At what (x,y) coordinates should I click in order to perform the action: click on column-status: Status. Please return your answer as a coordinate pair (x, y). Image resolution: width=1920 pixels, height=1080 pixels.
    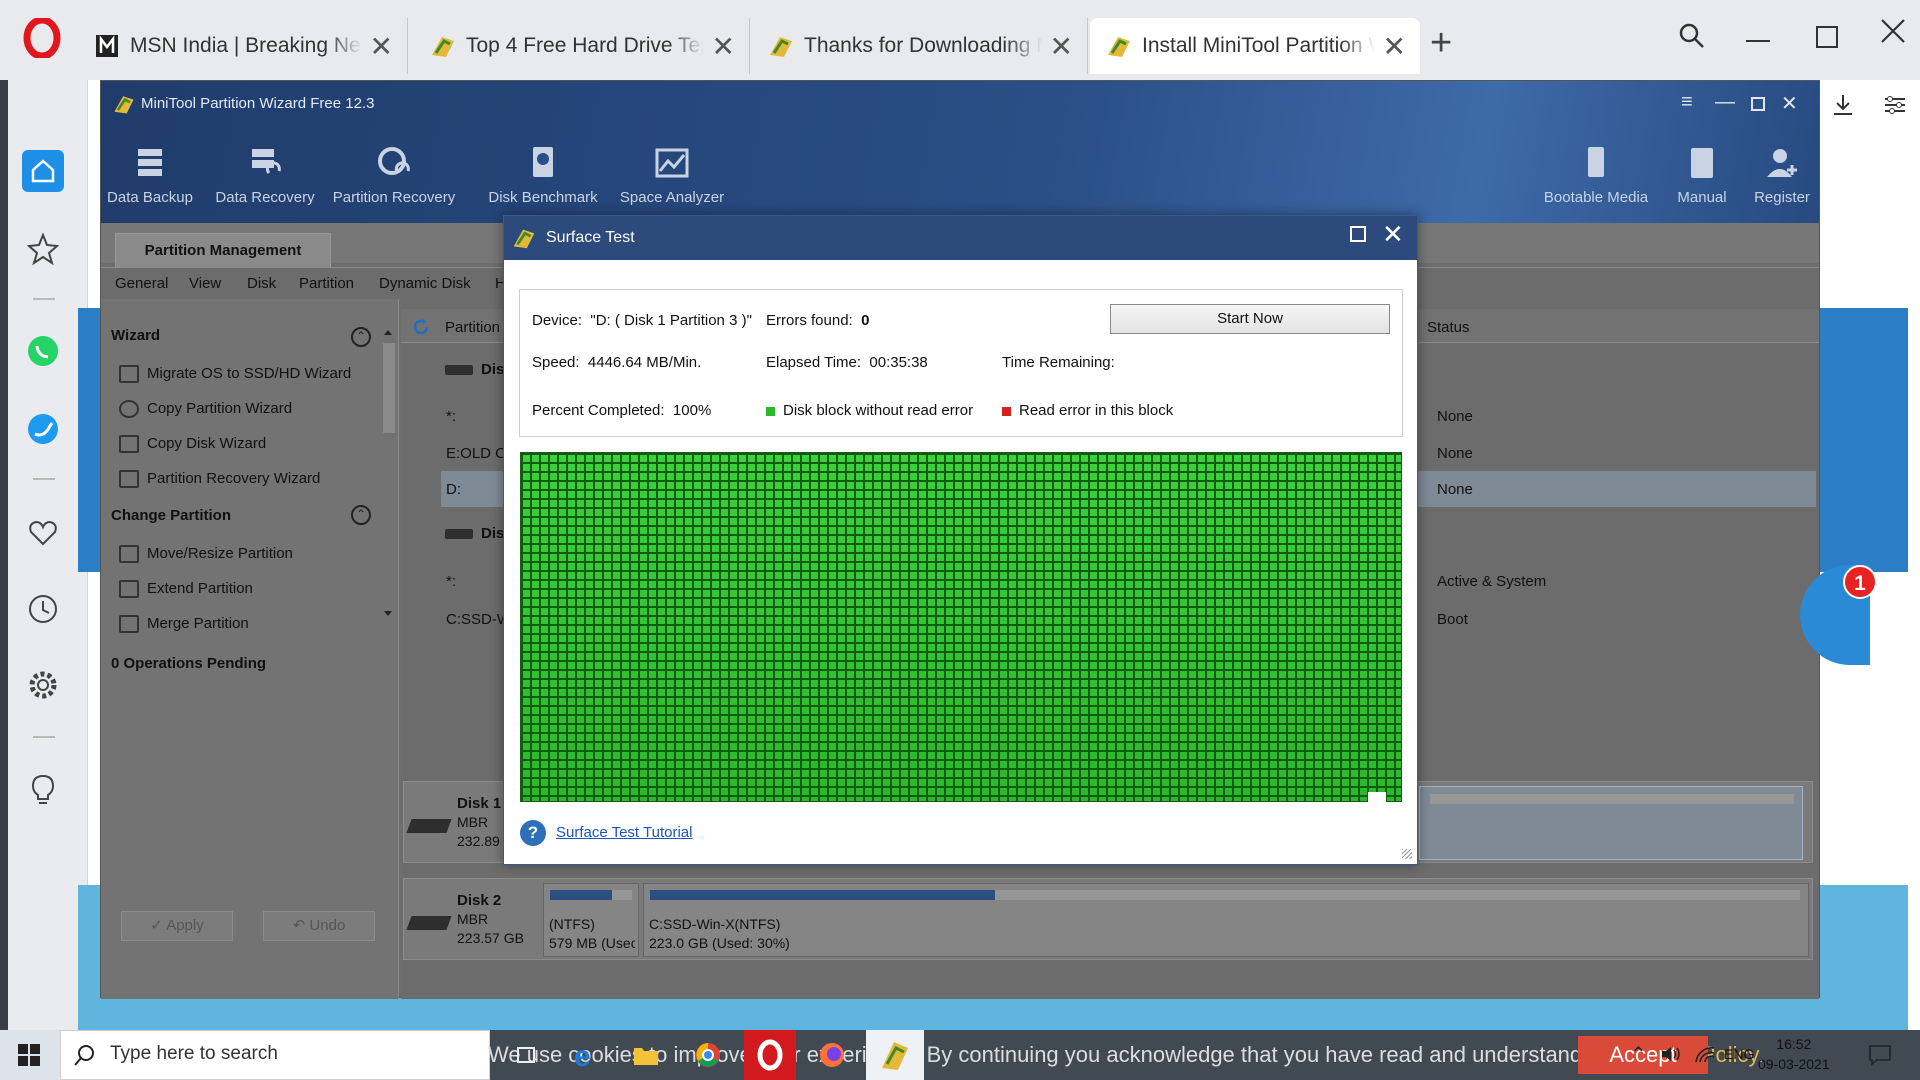
    Looking at the image, I should click on (1448, 327).